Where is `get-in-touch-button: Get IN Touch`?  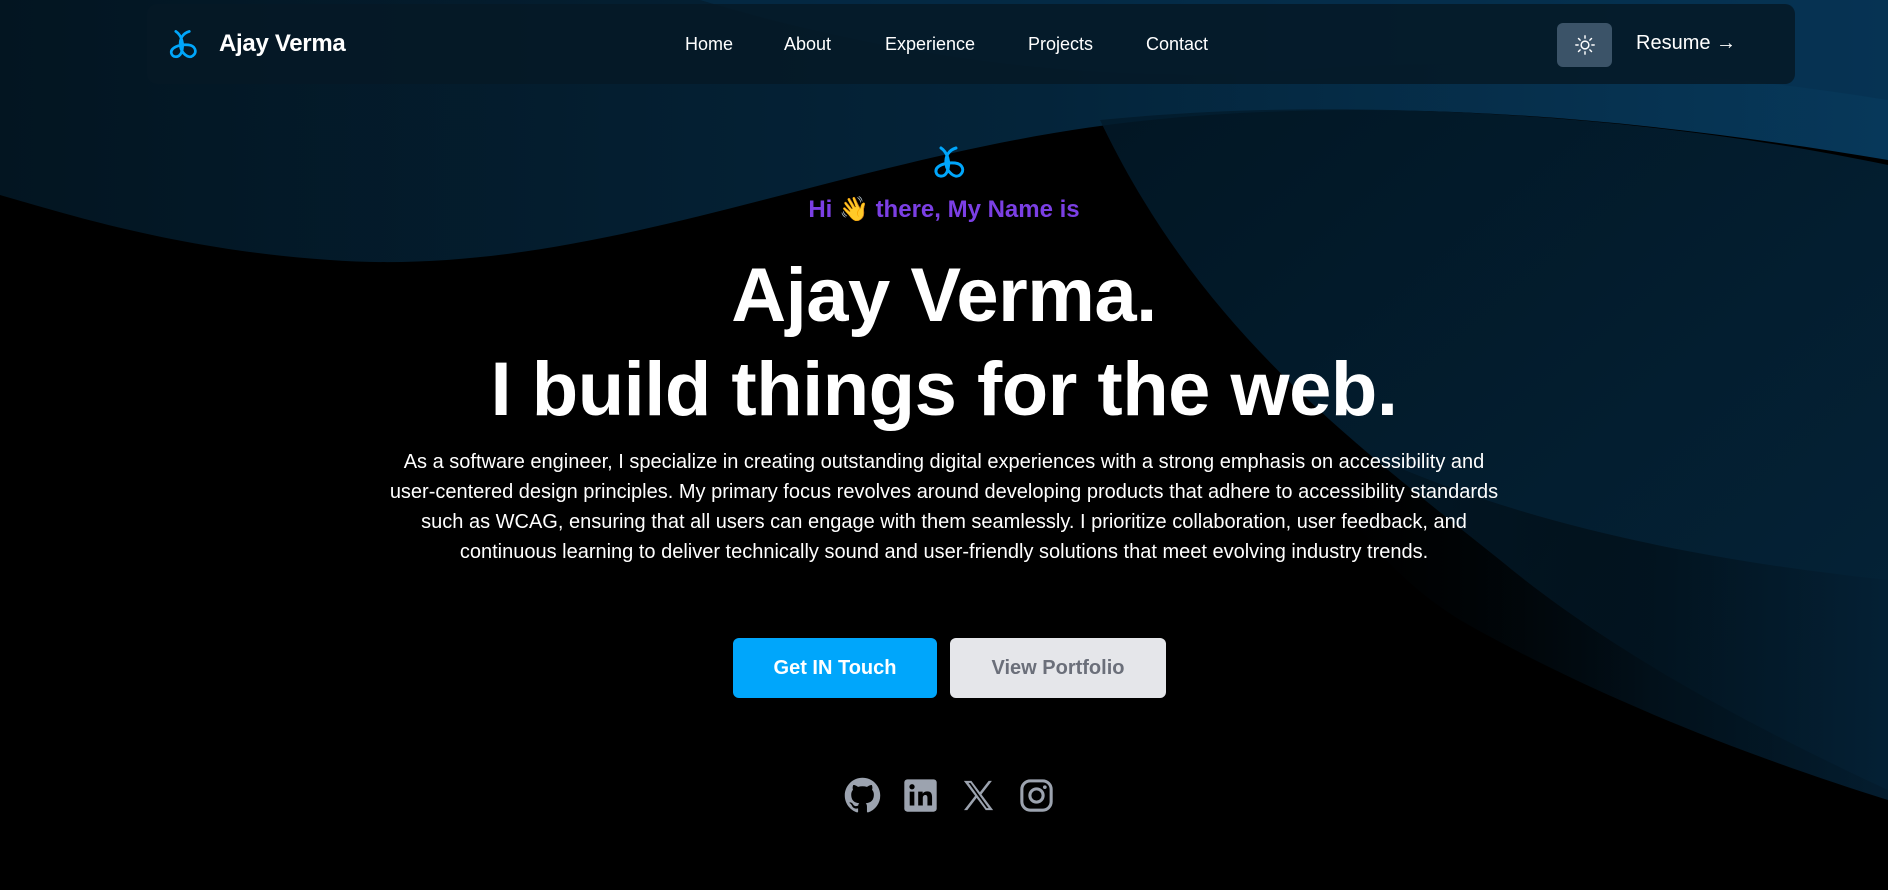 get-in-touch-button: Get IN Touch is located at coordinates (835, 668).